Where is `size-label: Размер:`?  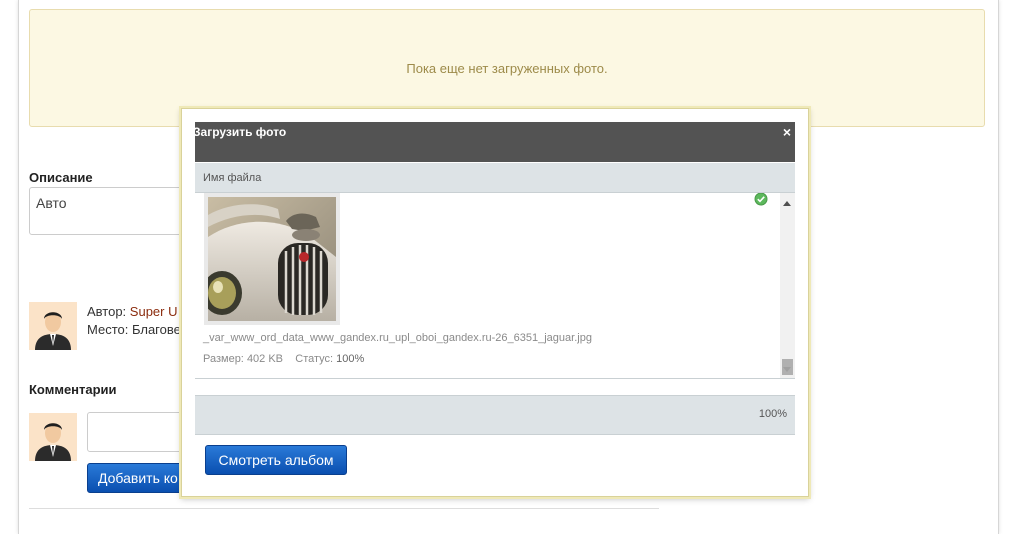
size-label: Размер: is located at coordinates (223, 359).